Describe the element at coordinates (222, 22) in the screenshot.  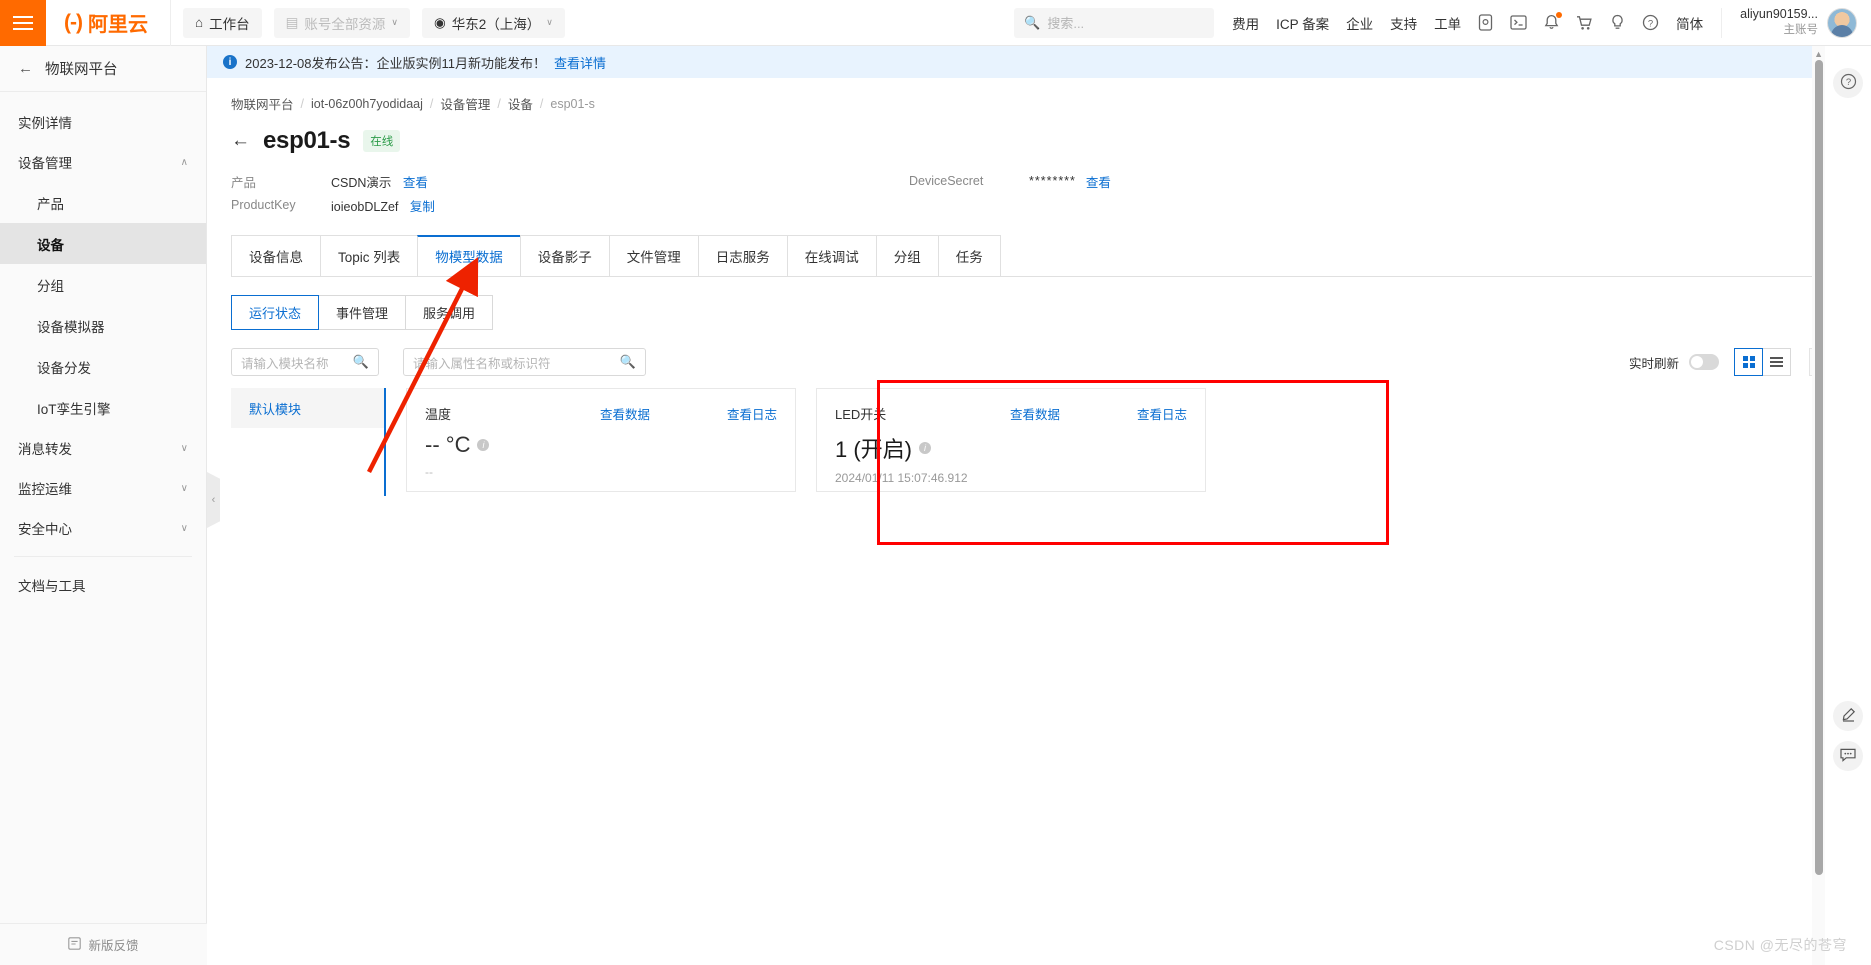
I see `workbench-button: ⌂ 工作台` at that location.